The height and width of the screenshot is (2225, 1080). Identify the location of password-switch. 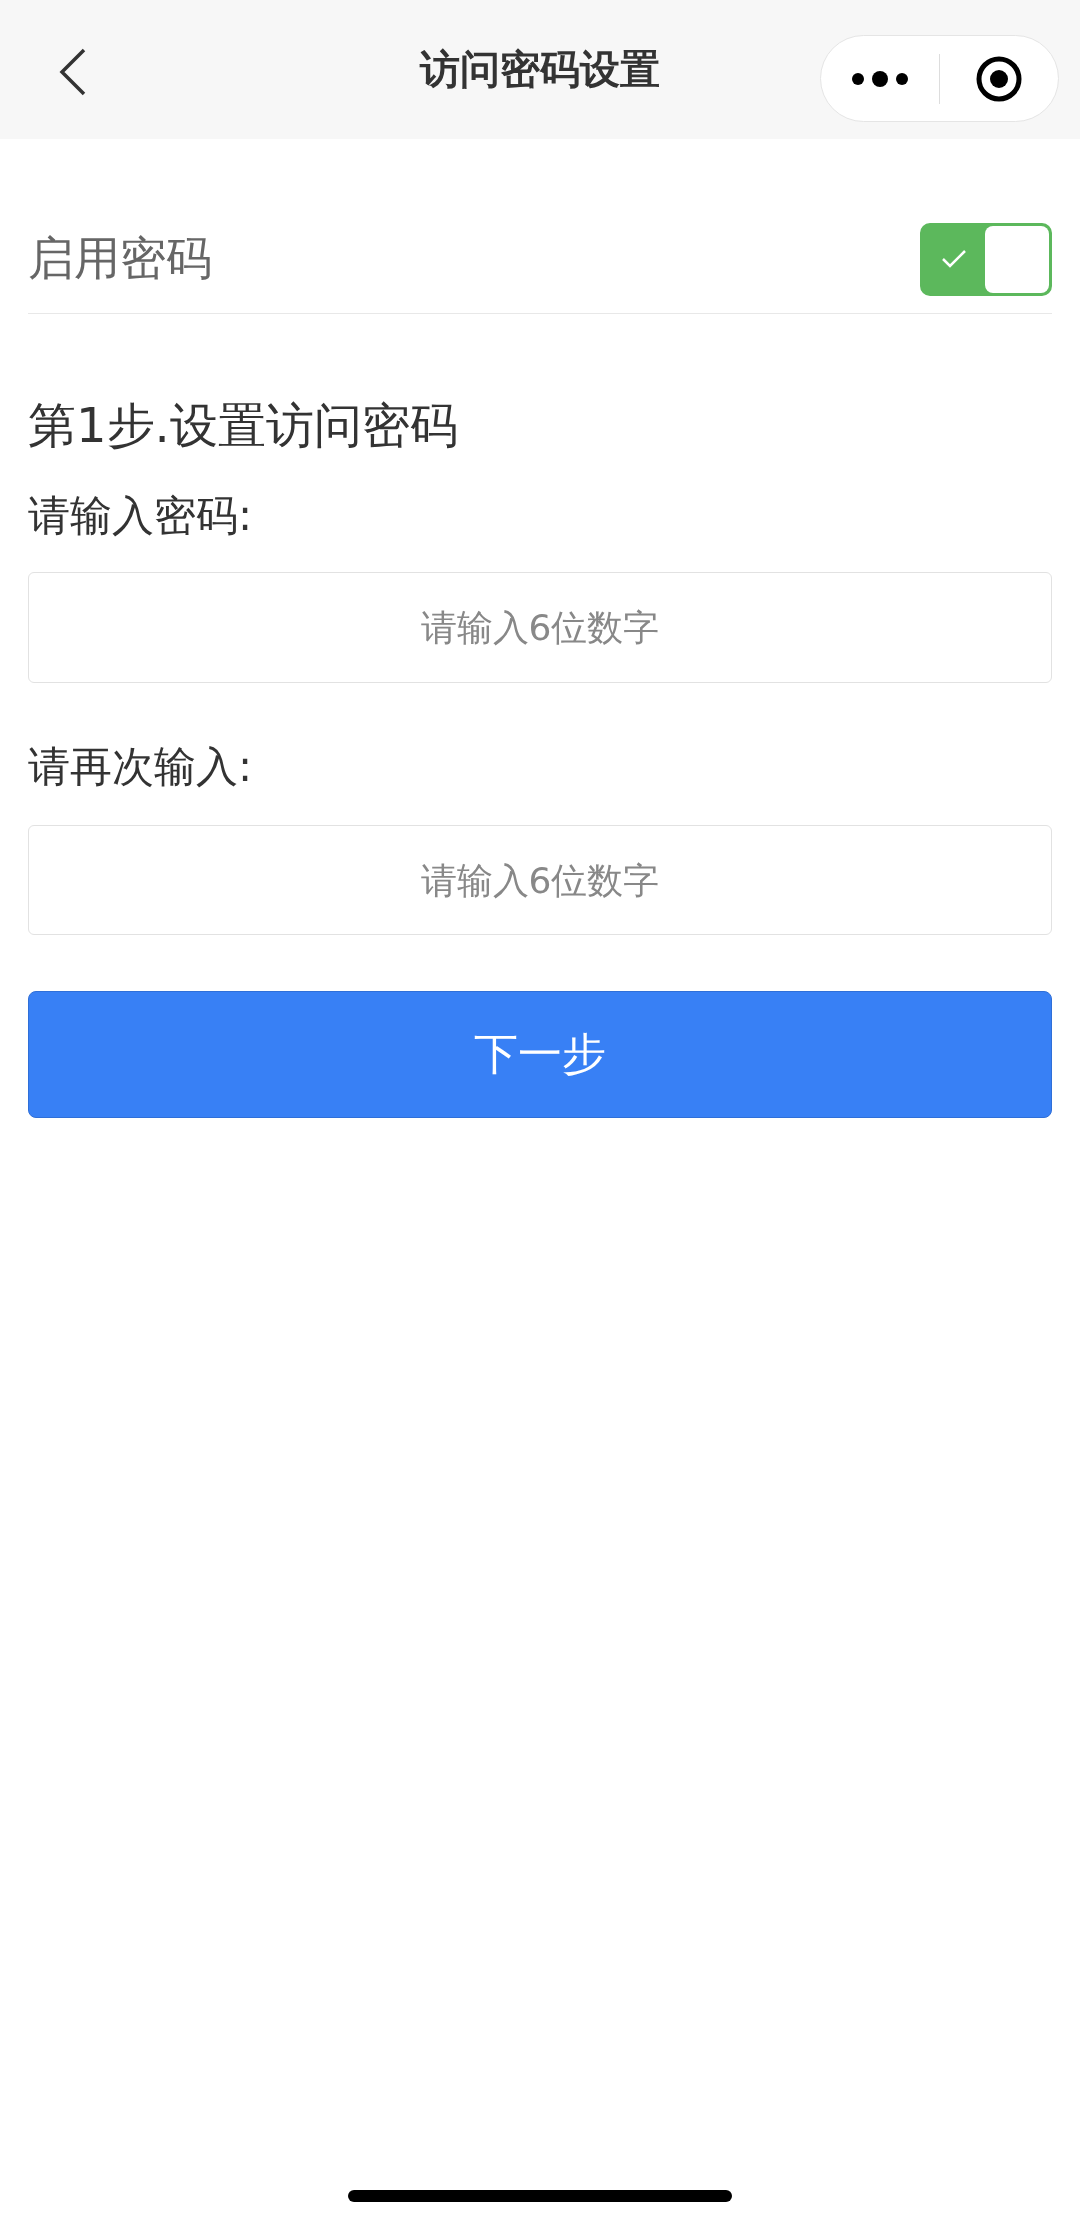
(986, 259).